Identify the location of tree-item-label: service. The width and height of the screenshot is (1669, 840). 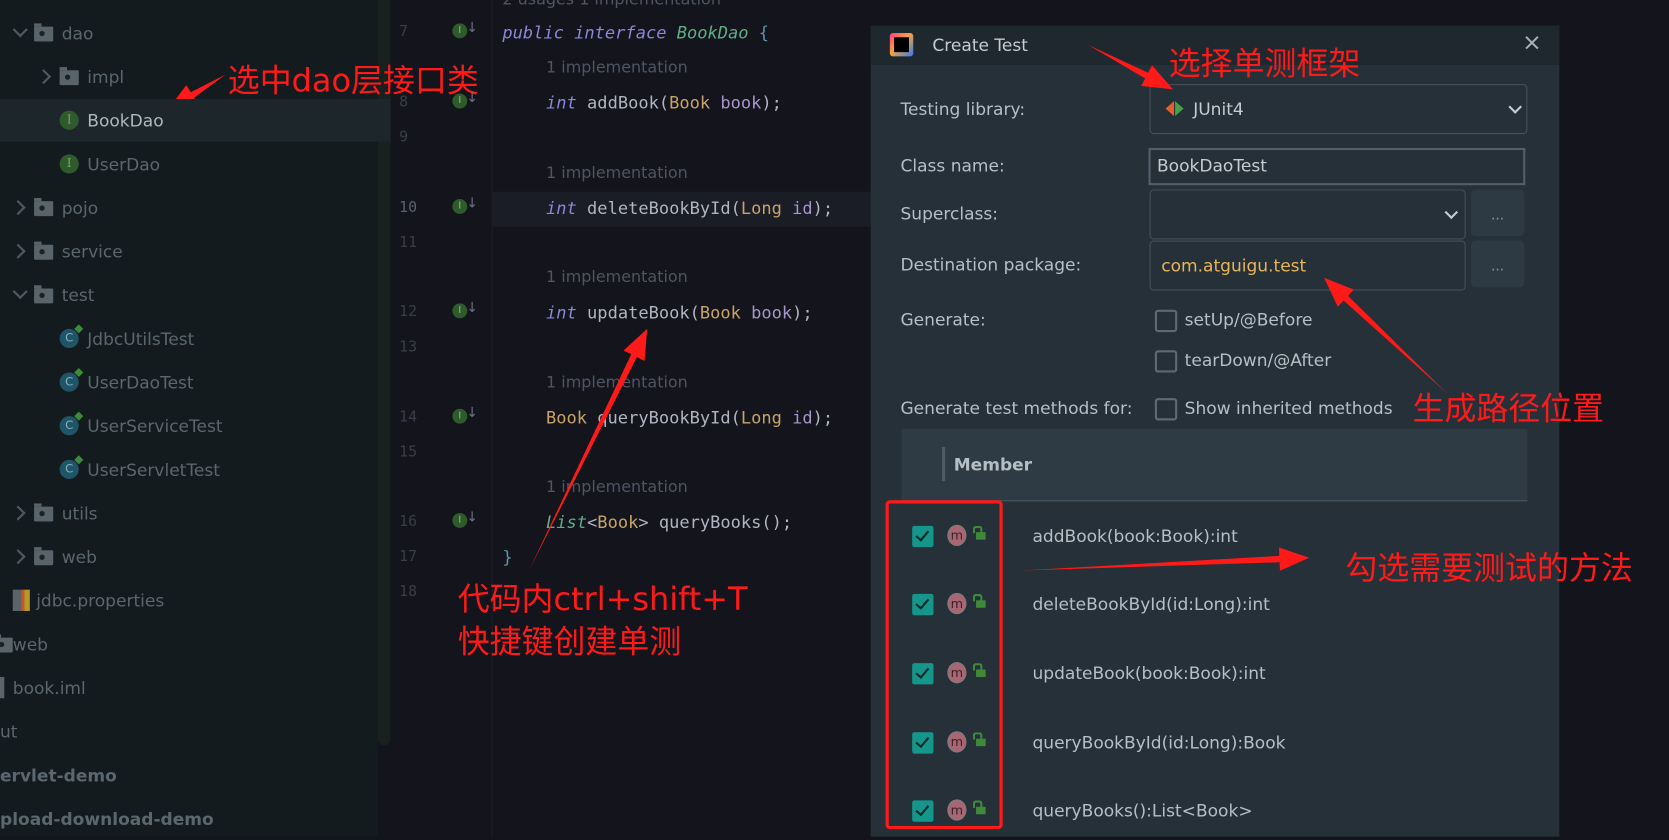
(92, 251).